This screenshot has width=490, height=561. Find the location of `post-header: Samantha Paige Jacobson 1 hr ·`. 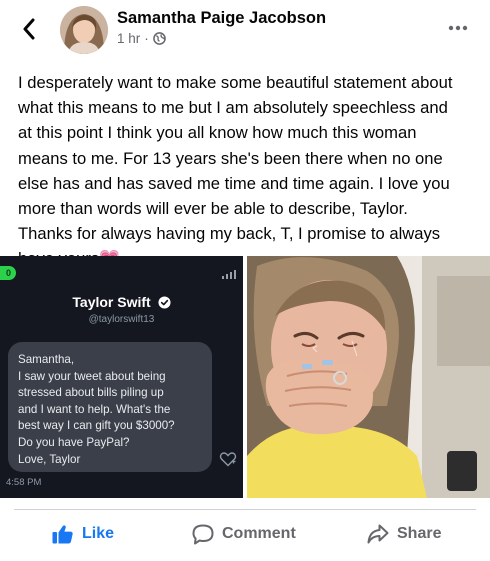

post-header: Samantha Paige Jacobson 1 hr · is located at coordinates (245, 31).